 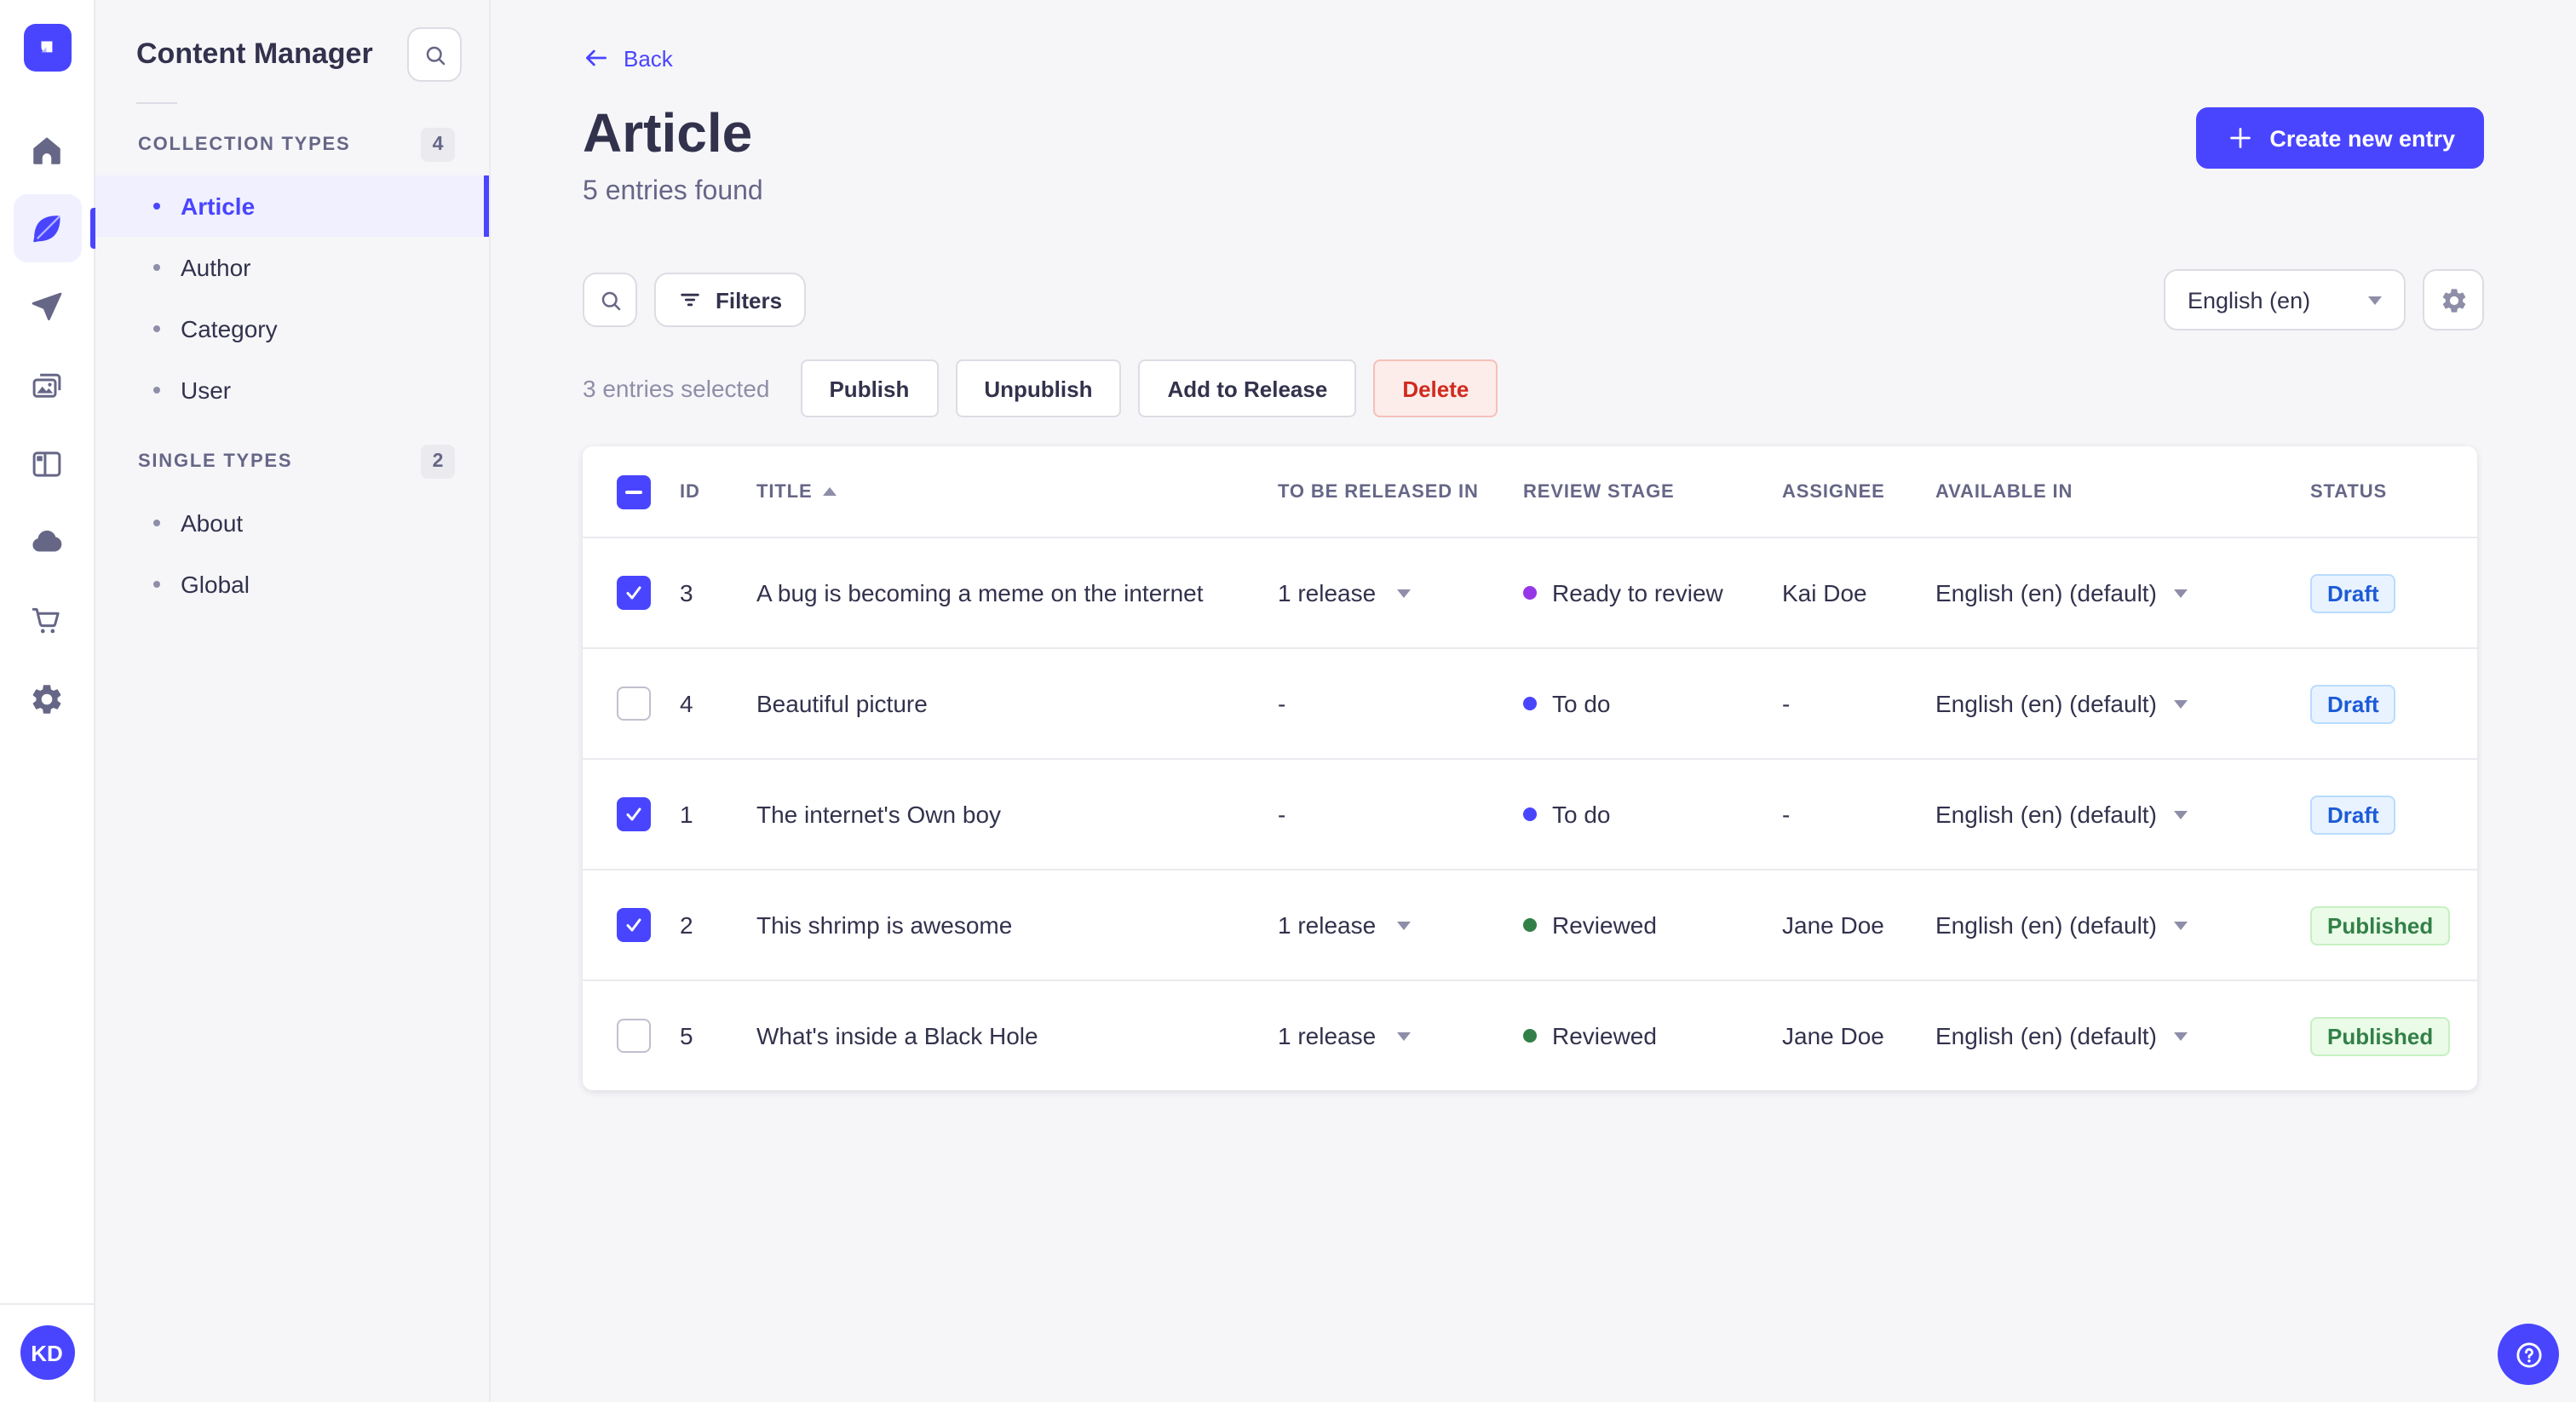 I want to click on column-header-review-stage: REVIEW STAGE, so click(x=1653, y=491).